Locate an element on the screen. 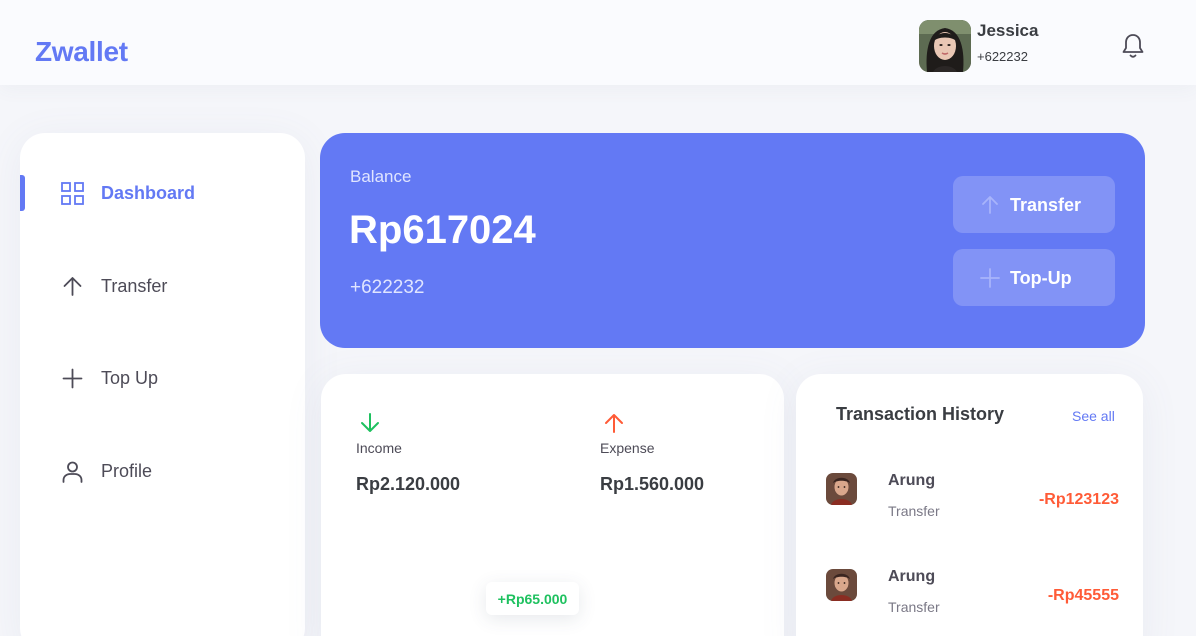  sidebar-item-dashboard: Dashboard is located at coordinates (162, 193).